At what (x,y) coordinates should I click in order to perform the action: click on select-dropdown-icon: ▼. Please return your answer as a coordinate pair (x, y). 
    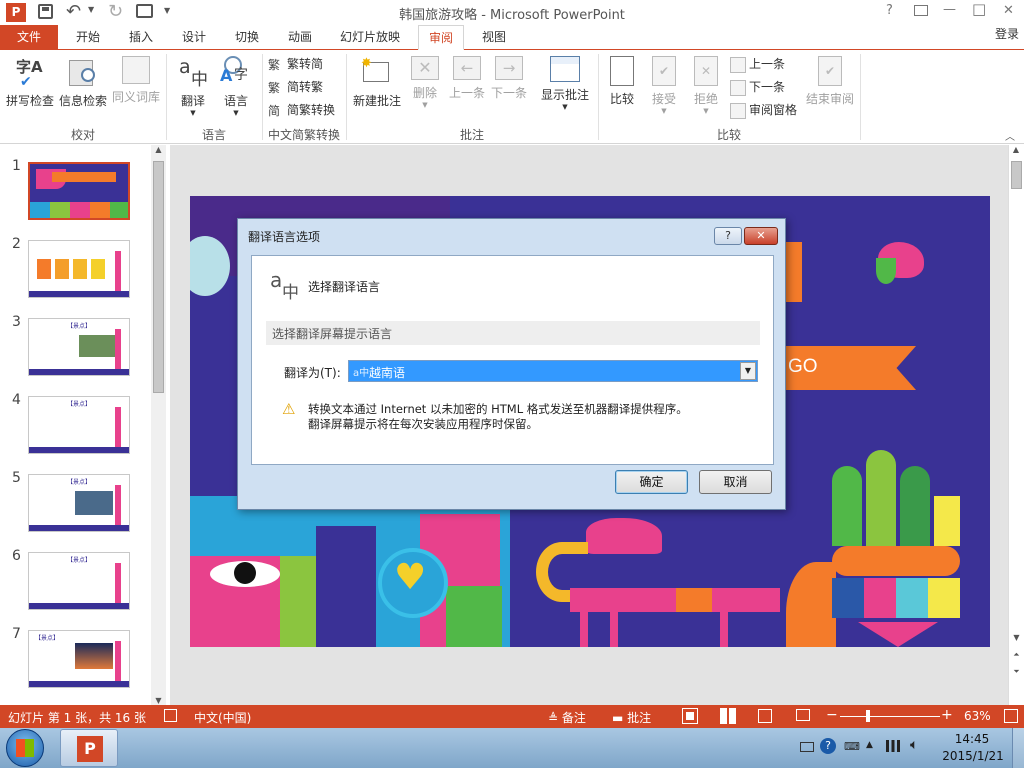
    Looking at the image, I should click on (748, 371).